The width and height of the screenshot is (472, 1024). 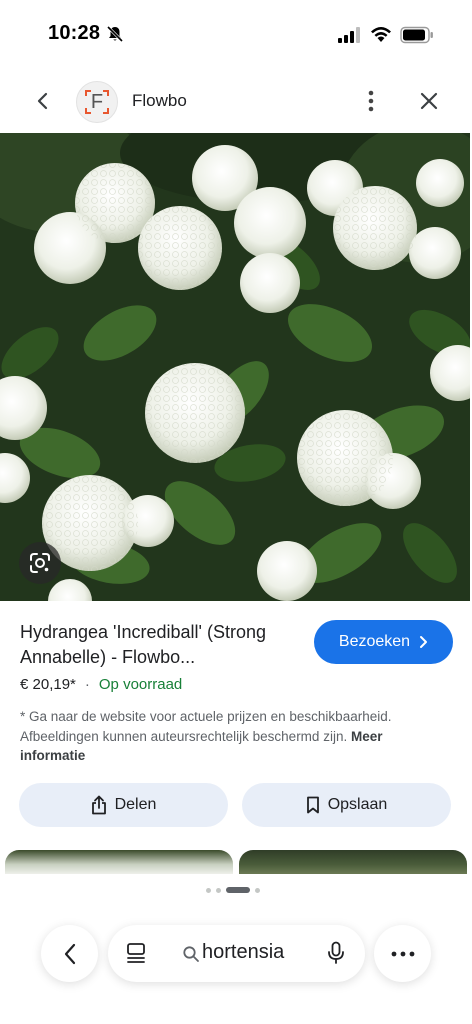 What do you see at coordinates (238, 890) in the screenshot?
I see `page-dot-active` at bounding box center [238, 890].